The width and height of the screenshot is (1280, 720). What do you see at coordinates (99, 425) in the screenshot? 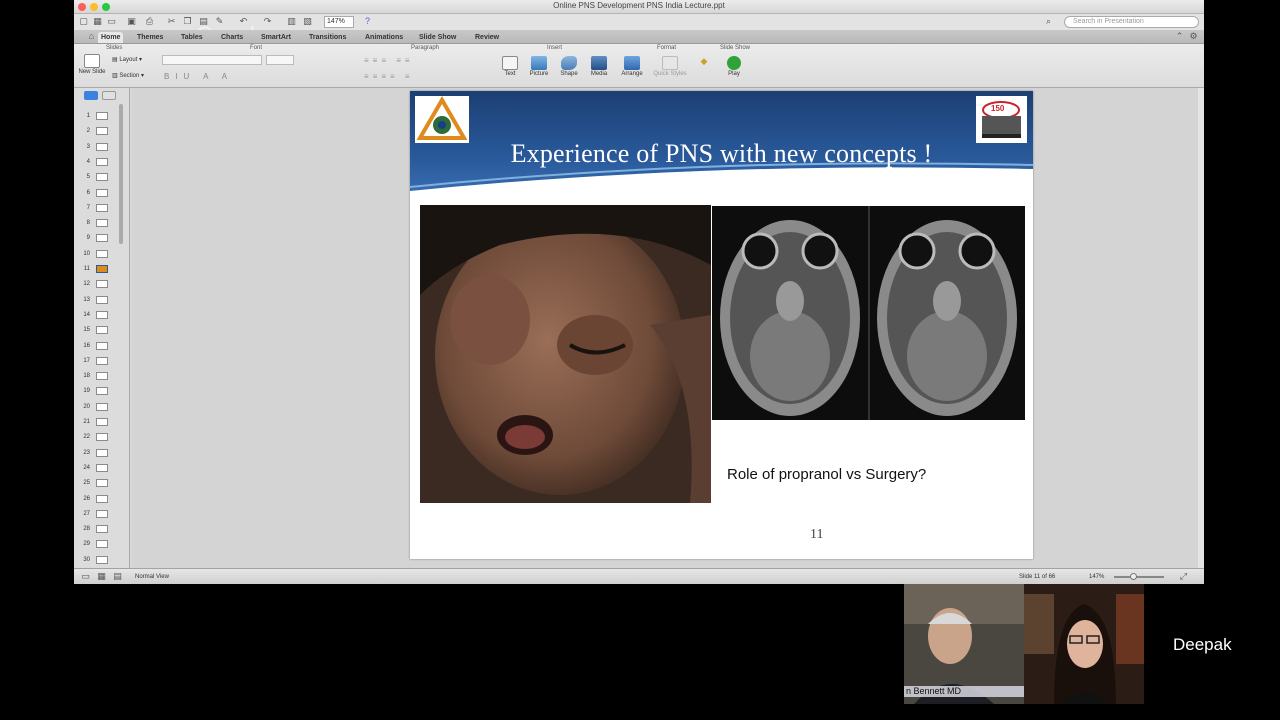
I see `slide-thumbnail: 21` at bounding box center [99, 425].